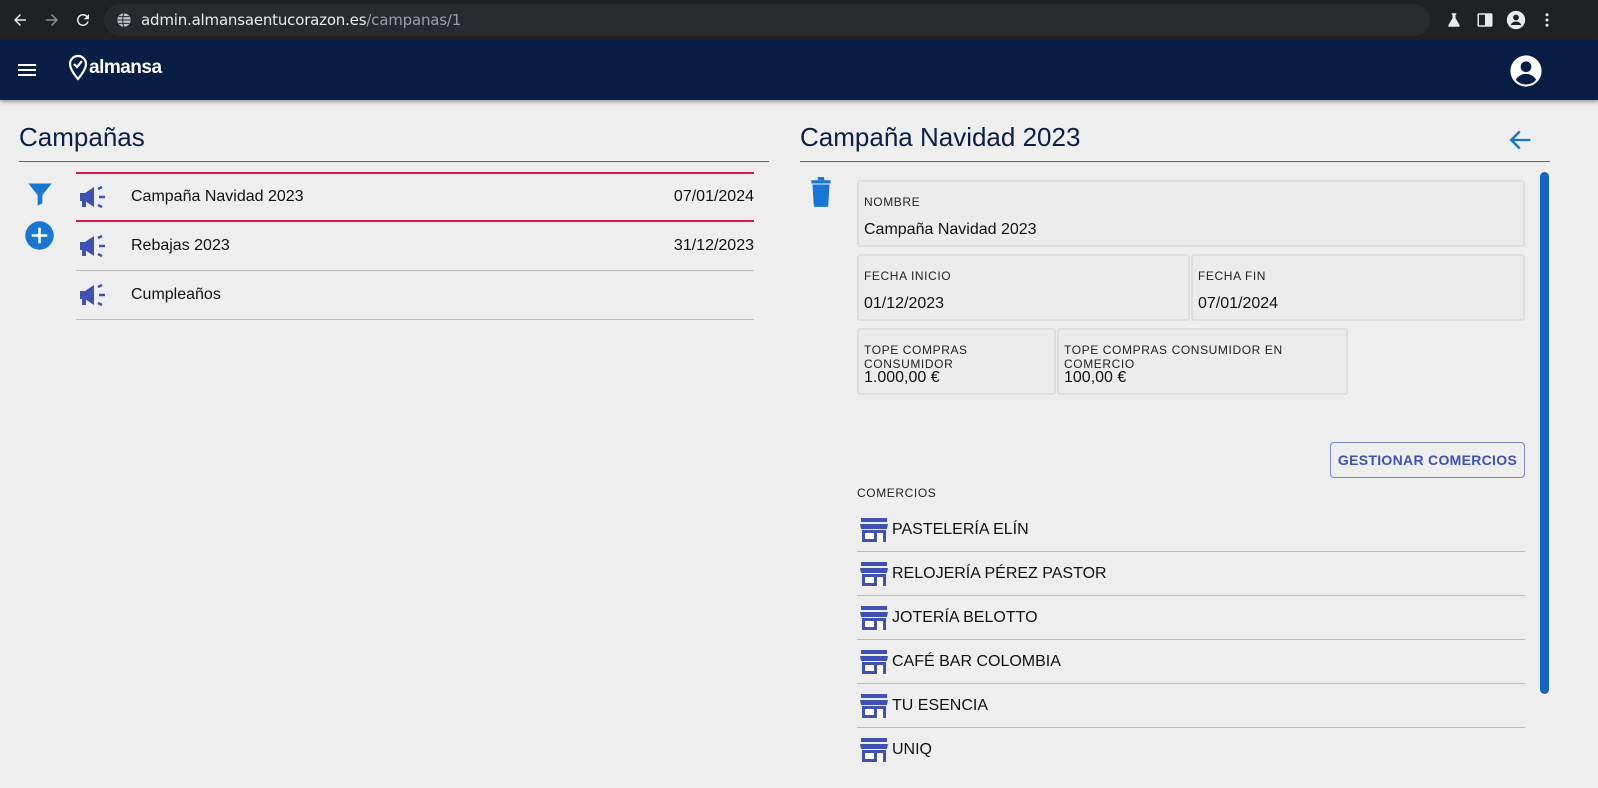 The height and width of the screenshot is (788, 1598). Describe the element at coordinates (767, 20) in the screenshot. I see `address-bar: admin.almansaentucorazon.es/campanas/1` at that location.